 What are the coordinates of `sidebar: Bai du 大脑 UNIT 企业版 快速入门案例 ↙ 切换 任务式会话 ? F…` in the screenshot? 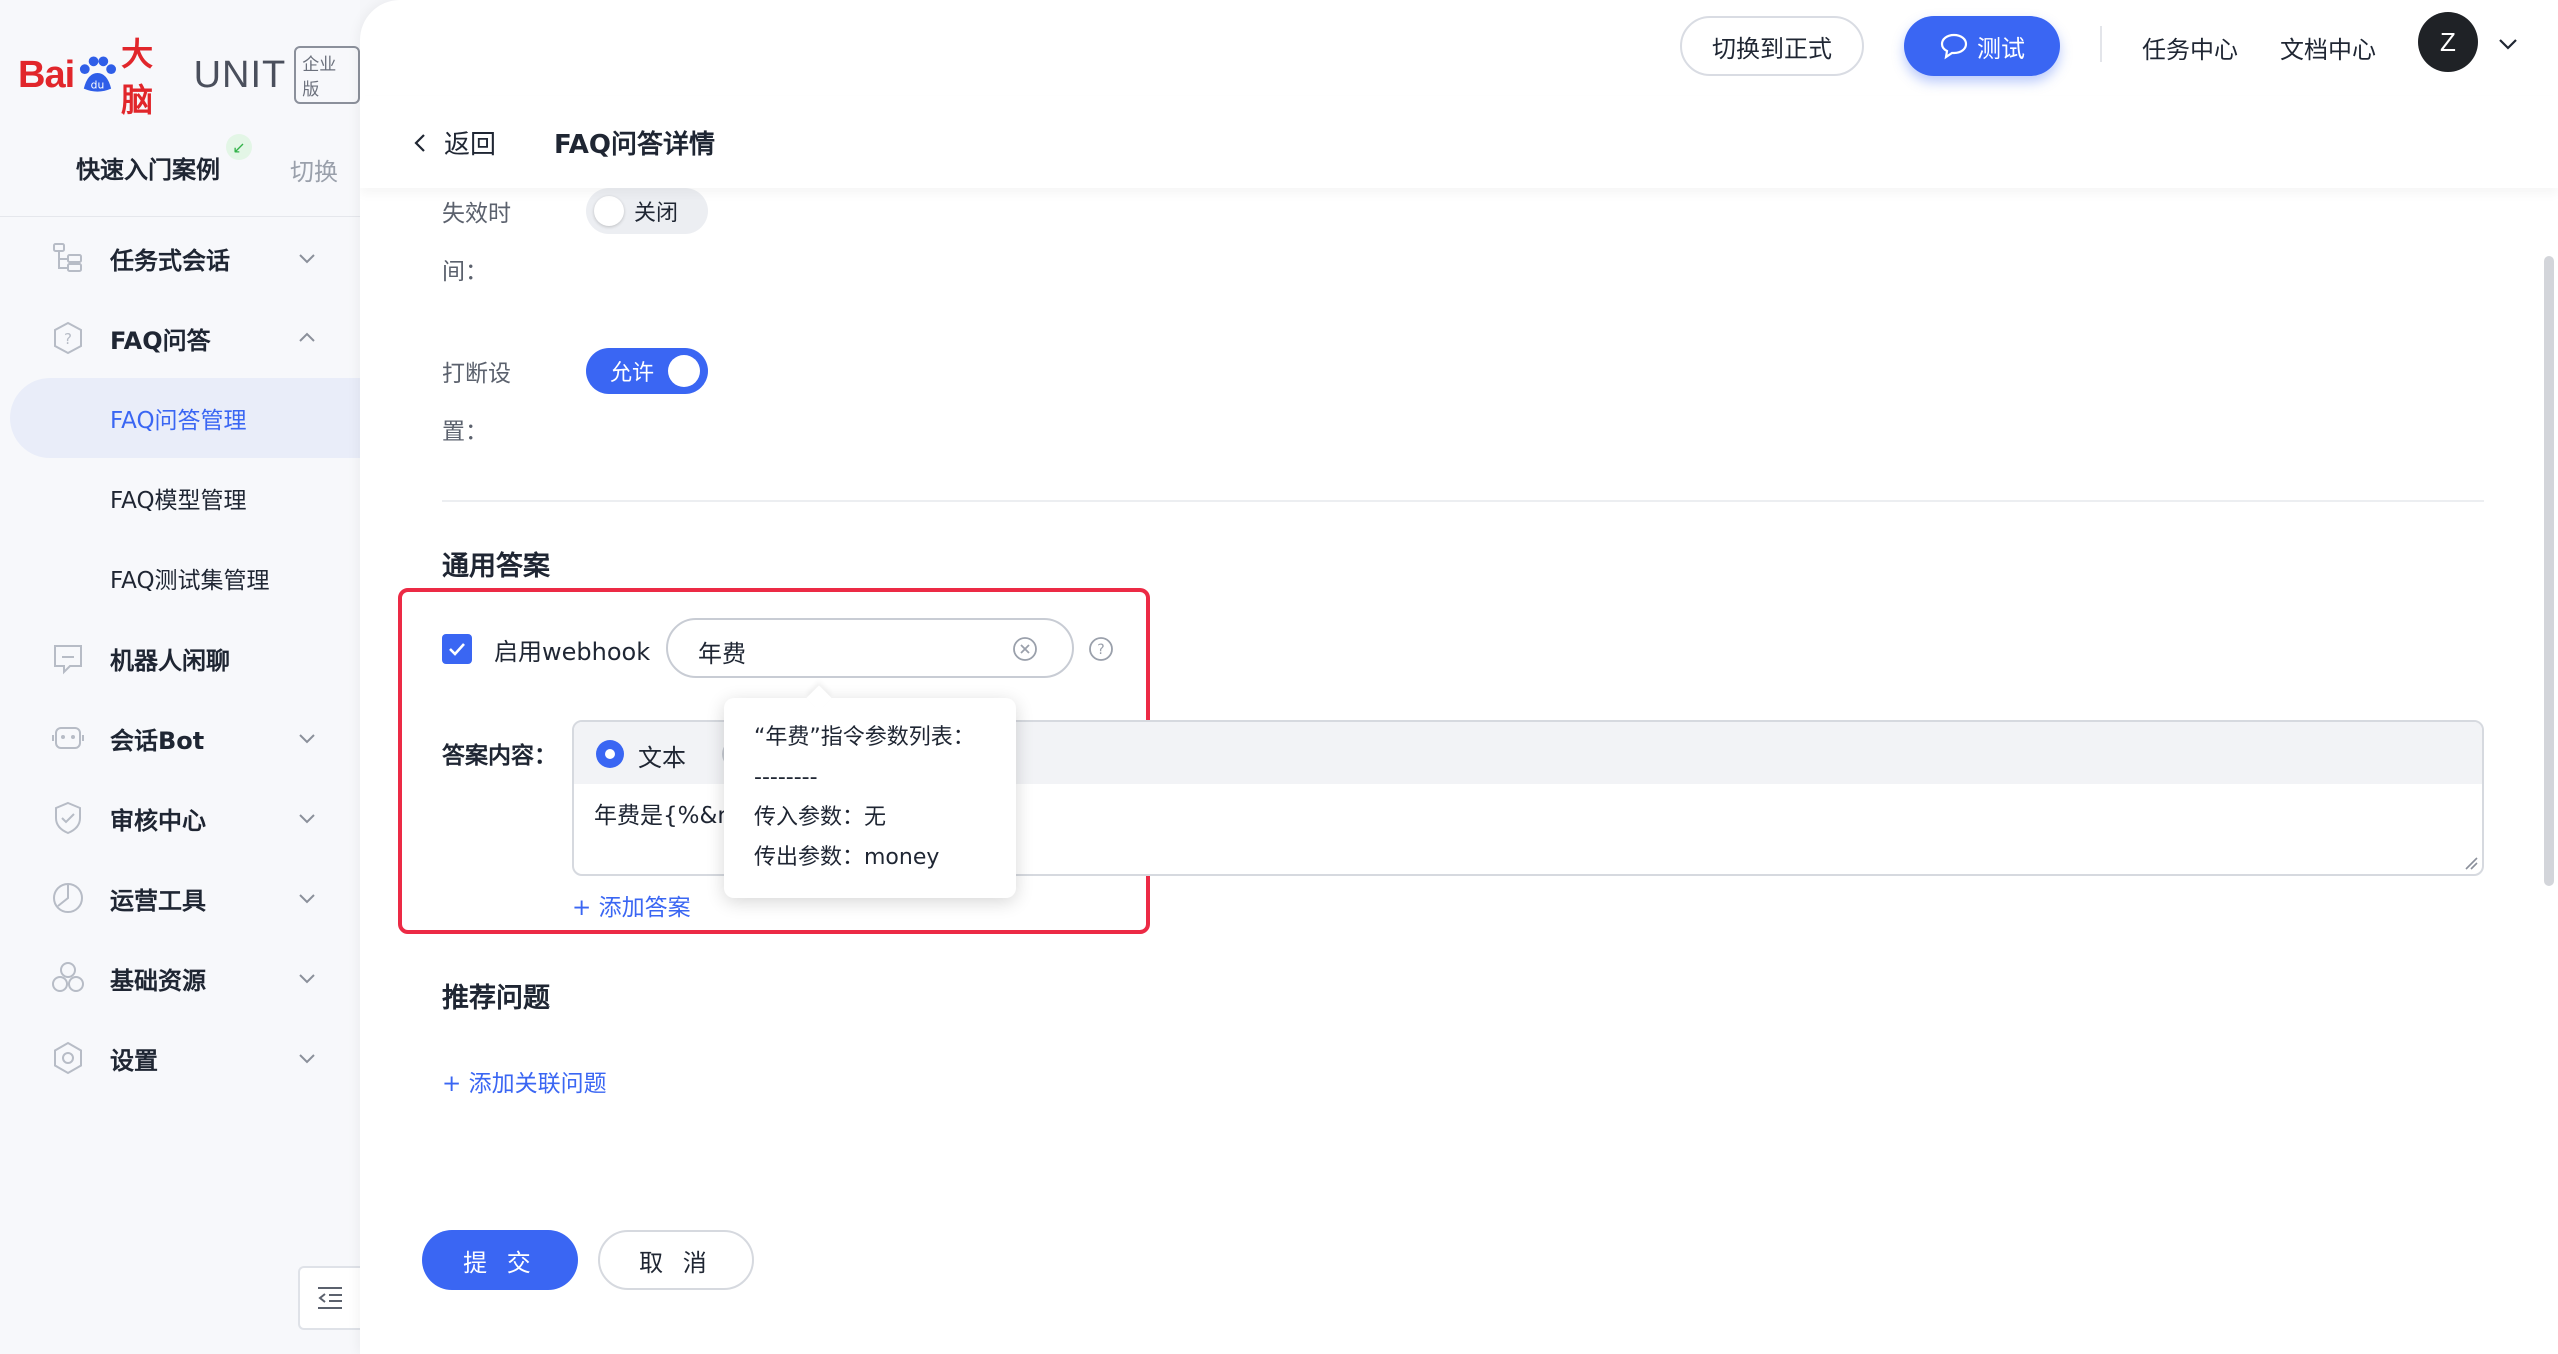 It's located at (180, 677).